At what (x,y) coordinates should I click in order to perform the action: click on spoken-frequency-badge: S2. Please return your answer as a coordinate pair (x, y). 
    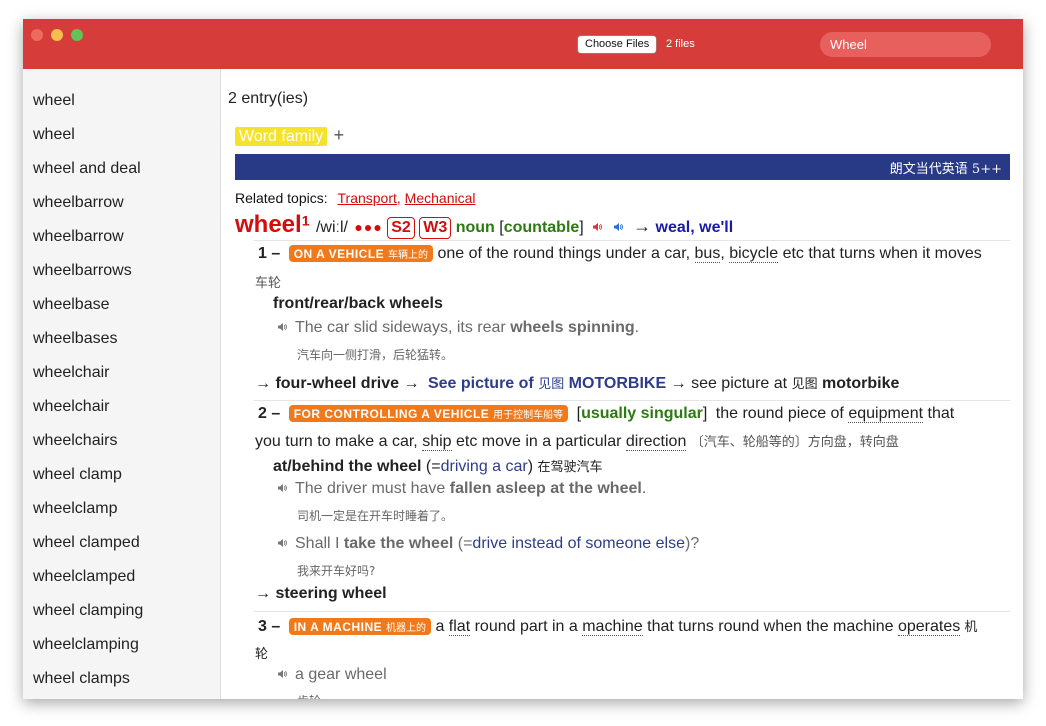
    Looking at the image, I should click on (401, 228).